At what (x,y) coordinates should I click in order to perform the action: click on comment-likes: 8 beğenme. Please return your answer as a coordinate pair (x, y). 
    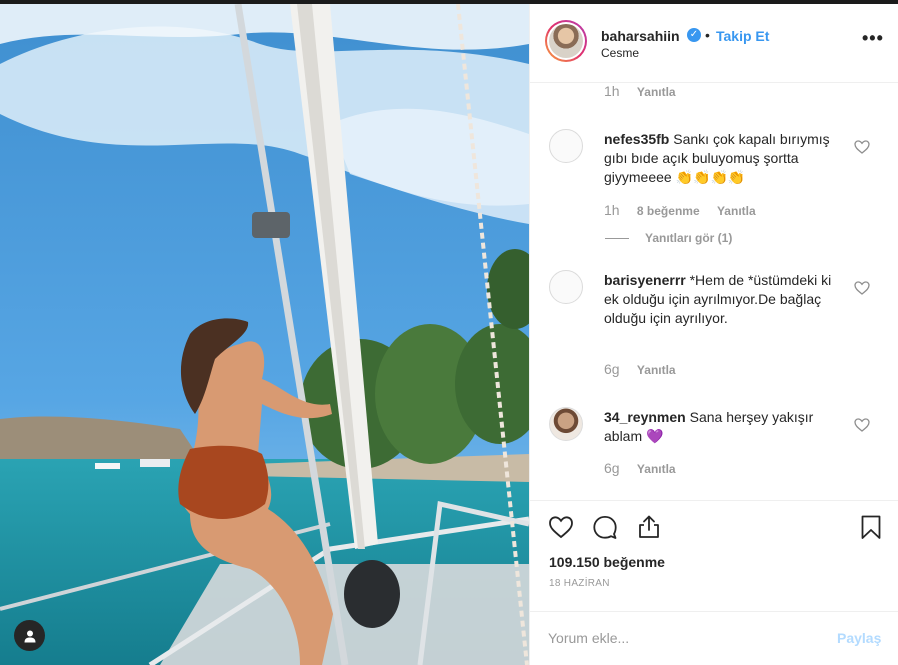
    Looking at the image, I should click on (668, 211).